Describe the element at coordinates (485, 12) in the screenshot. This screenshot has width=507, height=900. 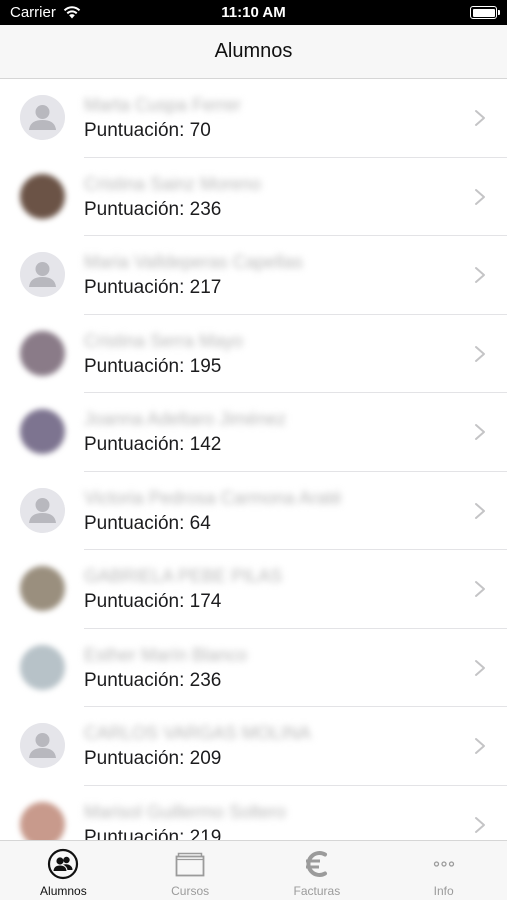
I see `battery-icon` at that location.